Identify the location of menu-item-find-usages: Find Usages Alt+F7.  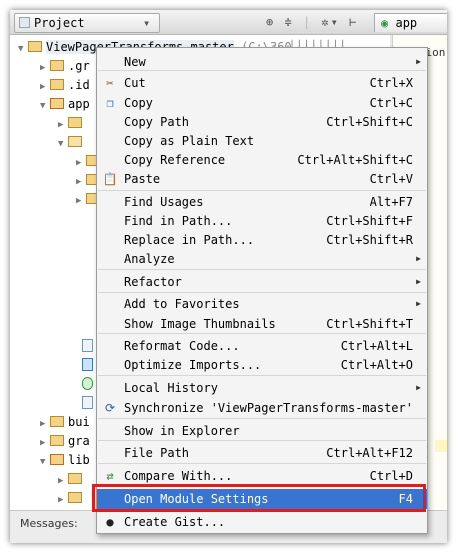
(262, 202).